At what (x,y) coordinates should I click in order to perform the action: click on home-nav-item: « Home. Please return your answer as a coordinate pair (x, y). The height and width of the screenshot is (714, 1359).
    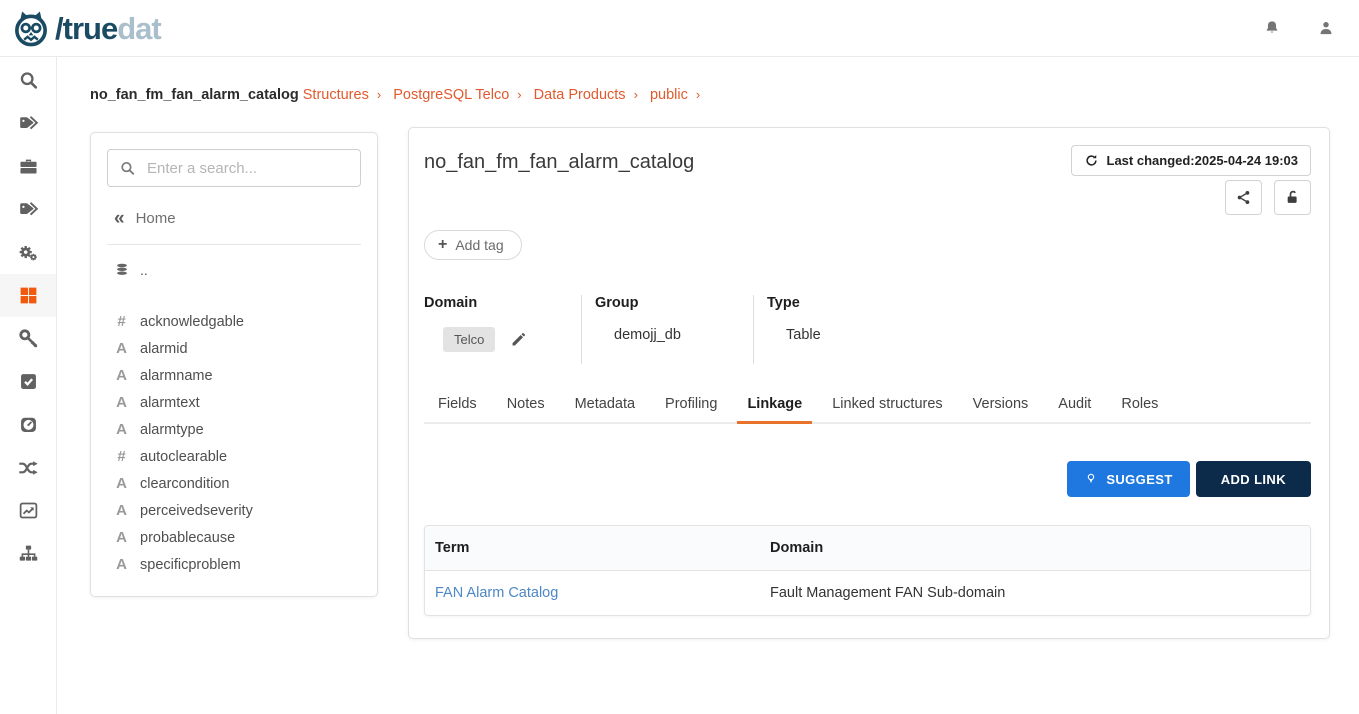
    Looking at the image, I should click on (234, 220).